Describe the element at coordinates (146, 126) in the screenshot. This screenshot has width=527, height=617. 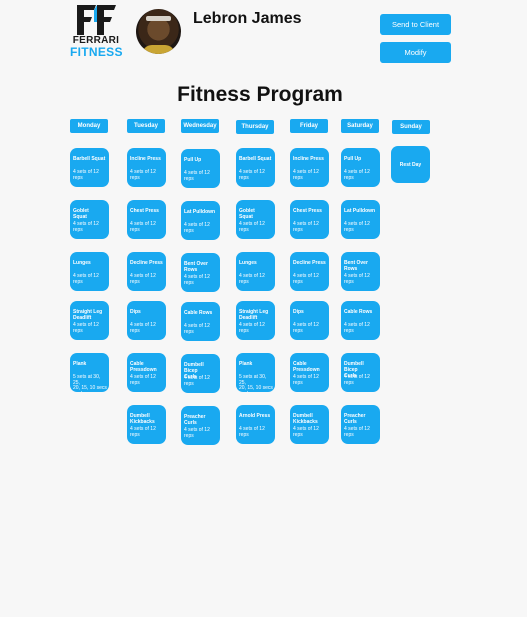
I see `day-header-tuesday: Tuesday` at that location.